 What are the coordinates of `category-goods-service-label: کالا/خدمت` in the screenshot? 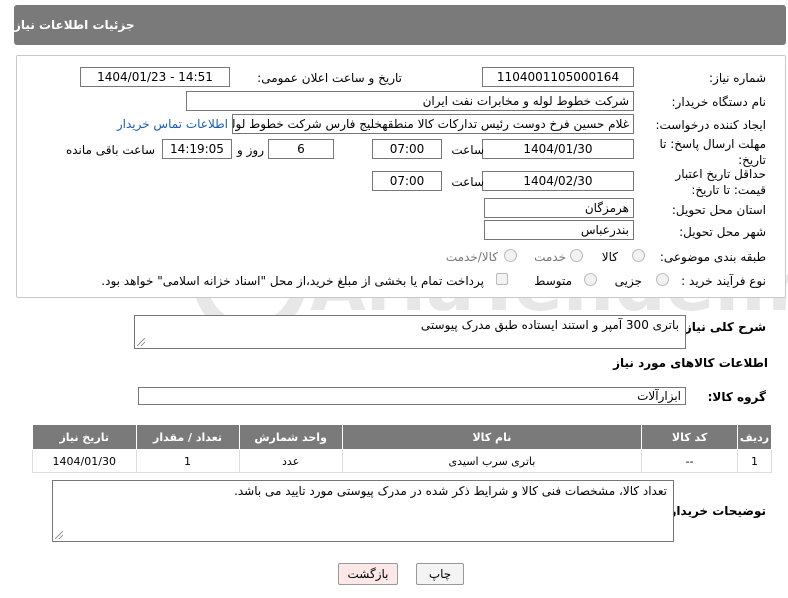 It's located at (471, 257).